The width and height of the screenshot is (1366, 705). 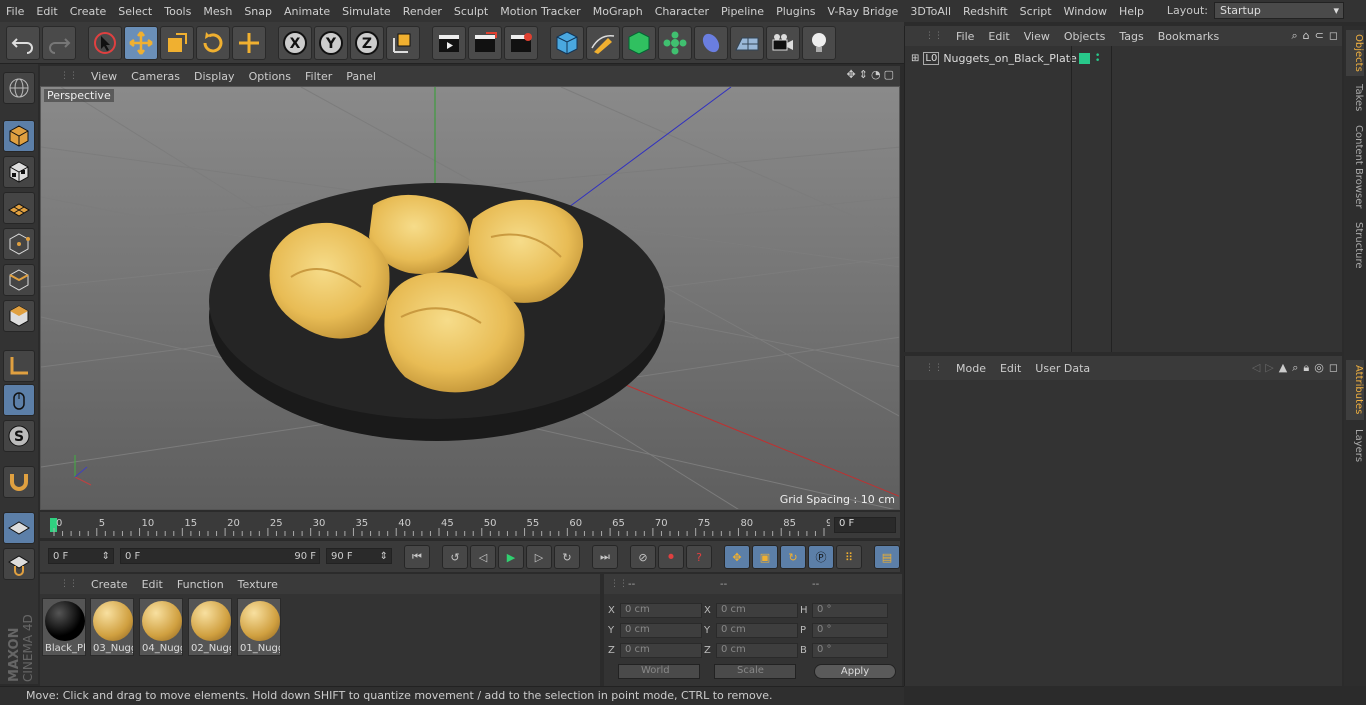 What do you see at coordinates (643, 557) in the screenshot?
I see `record-keys-button: ⊘` at bounding box center [643, 557].